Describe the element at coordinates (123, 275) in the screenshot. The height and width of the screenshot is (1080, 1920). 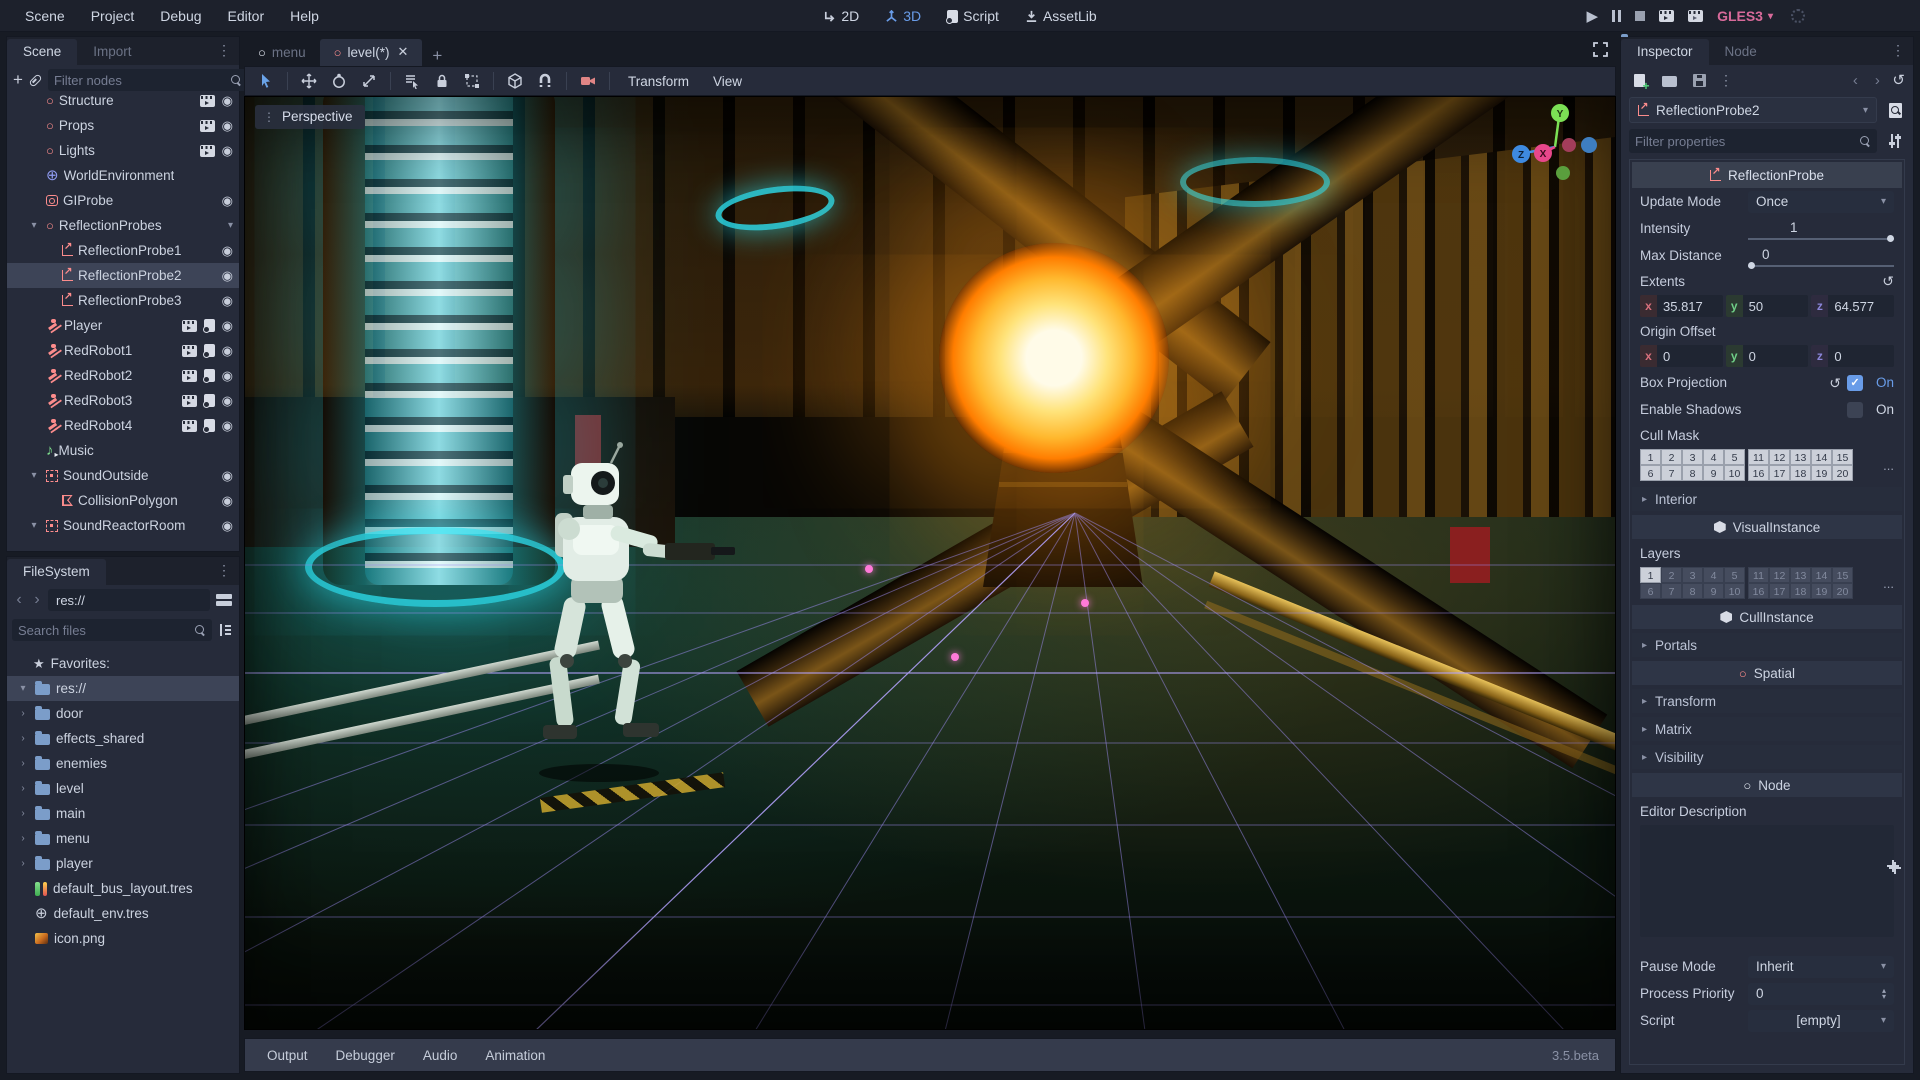
I see `tree-node-reflectionprobe2: ReflectionProbe2 ◉` at that location.